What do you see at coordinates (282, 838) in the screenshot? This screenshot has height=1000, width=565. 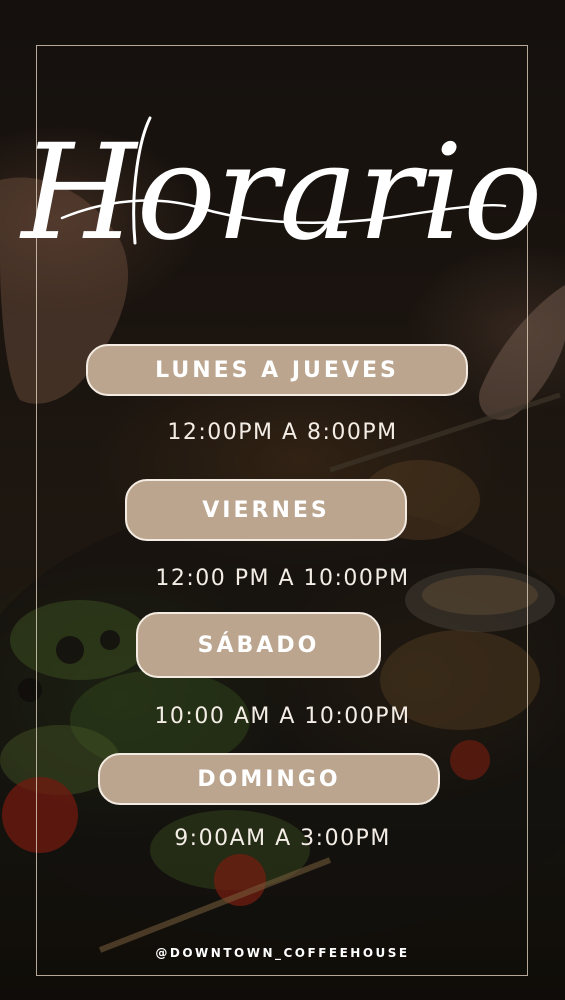 I see `hours-domingo: 9:00AM A 3:00PM` at bounding box center [282, 838].